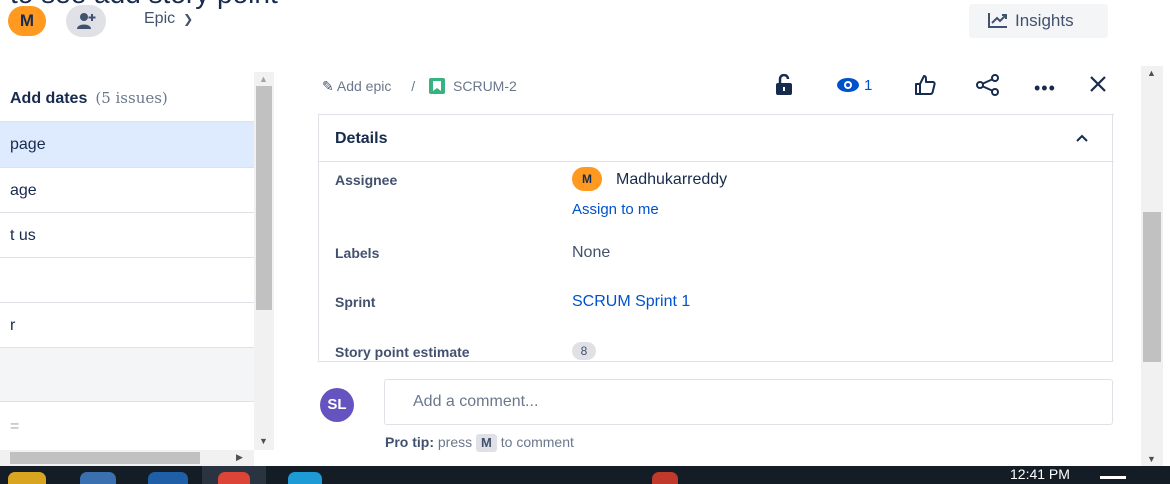  Describe the element at coordinates (361, 138) in the screenshot. I see `details-title: Details` at that location.